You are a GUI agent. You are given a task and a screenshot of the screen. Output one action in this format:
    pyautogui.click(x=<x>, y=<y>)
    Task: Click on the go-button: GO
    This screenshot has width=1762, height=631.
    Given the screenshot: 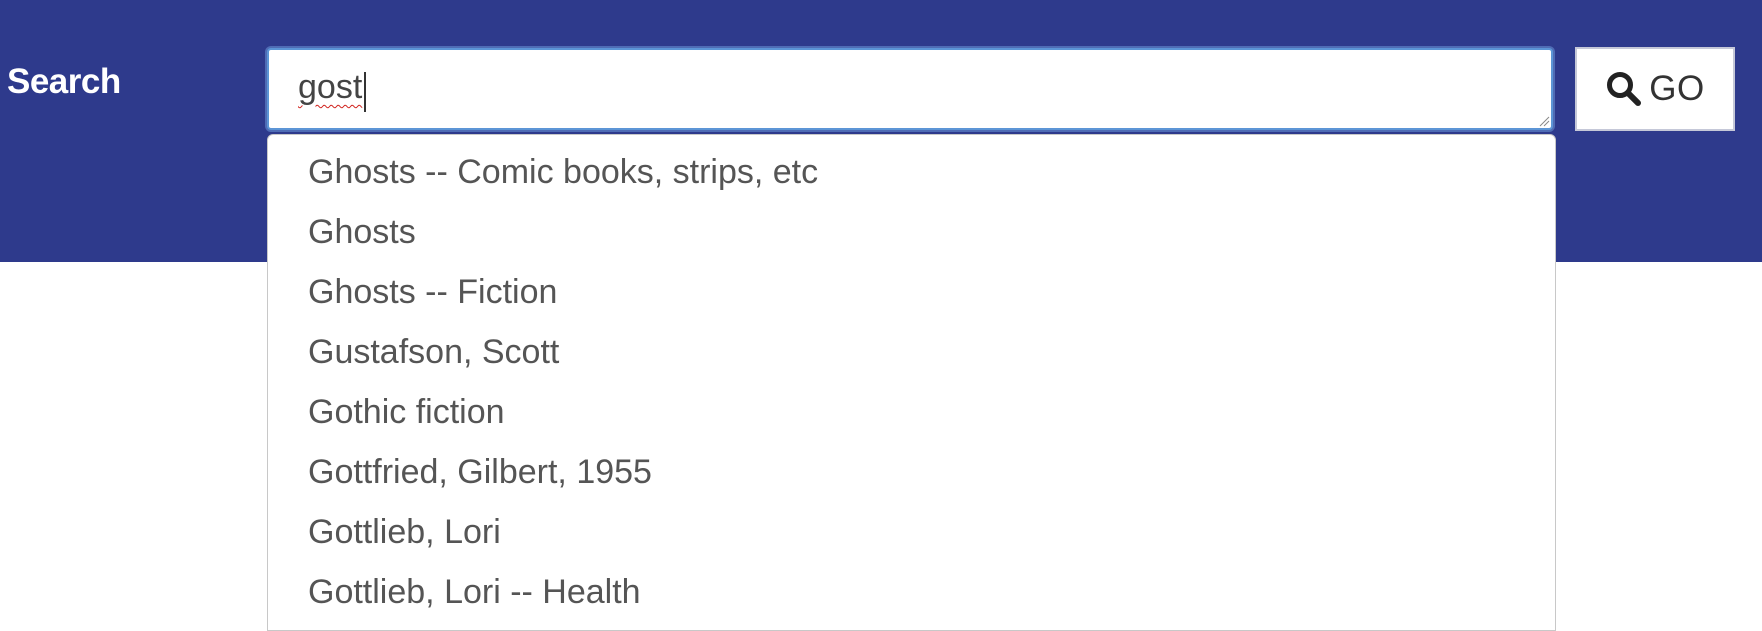 What is the action you would take?
    pyautogui.click(x=1655, y=89)
    